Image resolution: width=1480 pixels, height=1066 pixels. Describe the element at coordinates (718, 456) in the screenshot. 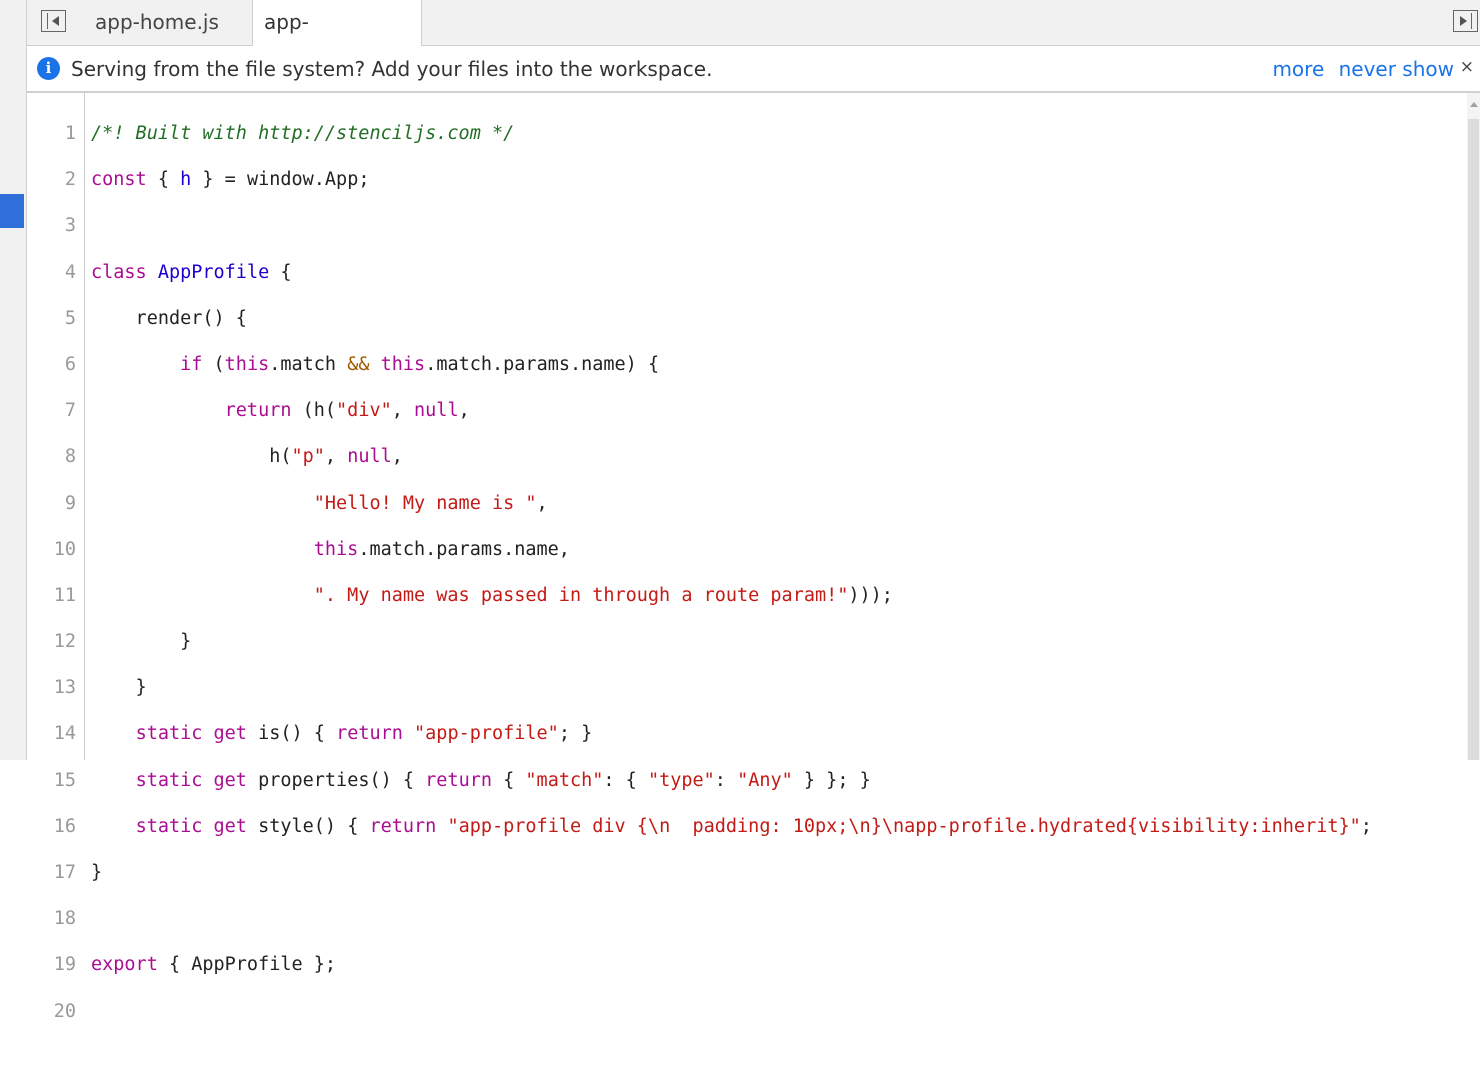

I see `code-line: 8 h("p", null,` at that location.